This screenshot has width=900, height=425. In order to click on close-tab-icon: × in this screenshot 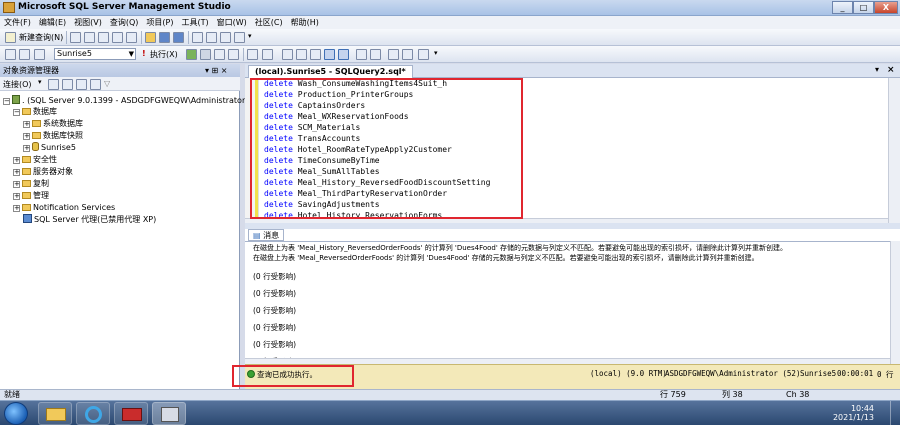, I will do `click(891, 70)`.